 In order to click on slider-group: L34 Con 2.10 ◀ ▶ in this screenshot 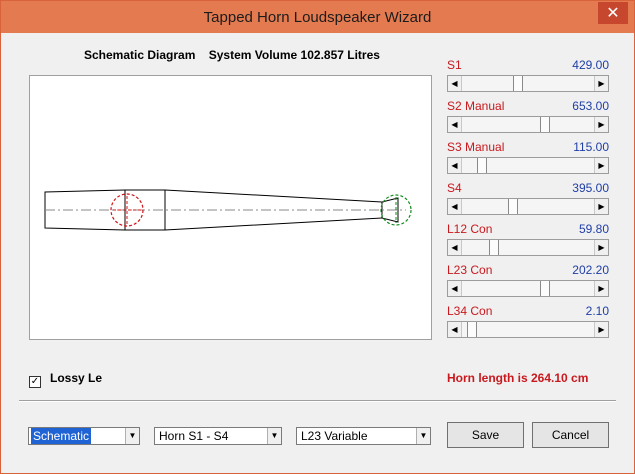, I will do `click(528, 323)`.